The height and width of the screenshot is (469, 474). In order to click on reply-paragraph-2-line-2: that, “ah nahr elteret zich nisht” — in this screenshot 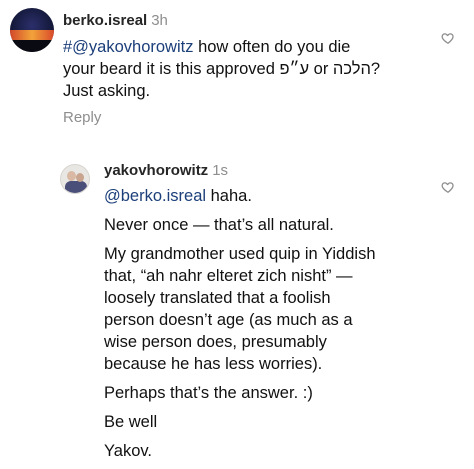, I will do `click(228, 276)`.